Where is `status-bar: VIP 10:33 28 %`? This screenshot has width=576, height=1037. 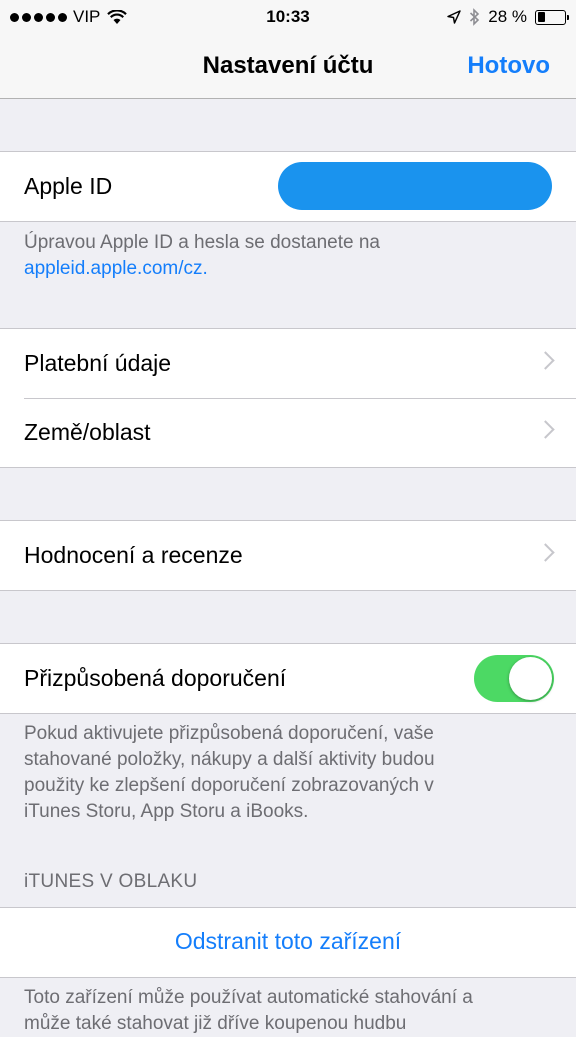
status-bar: VIP 10:33 28 % is located at coordinates (288, 20).